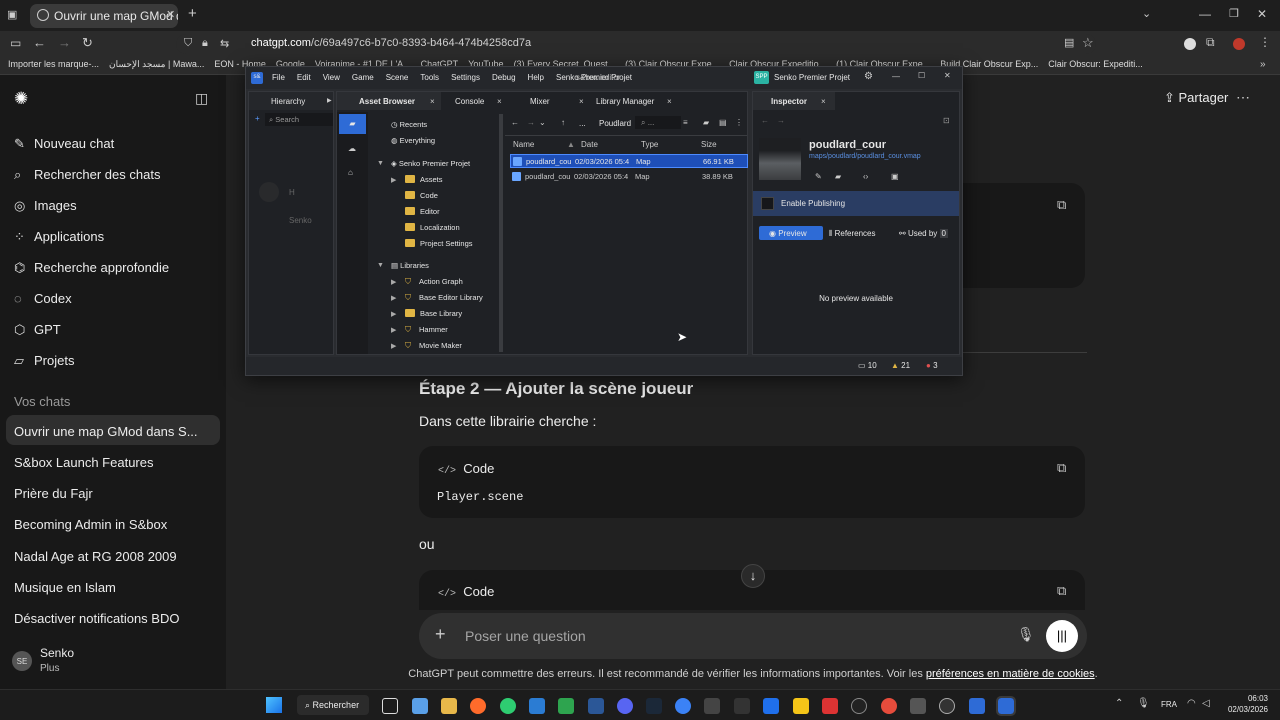 This screenshot has width=1280, height=720. Describe the element at coordinates (1243, 97) in the screenshot. I see `more-options-icon: ⋯` at that location.